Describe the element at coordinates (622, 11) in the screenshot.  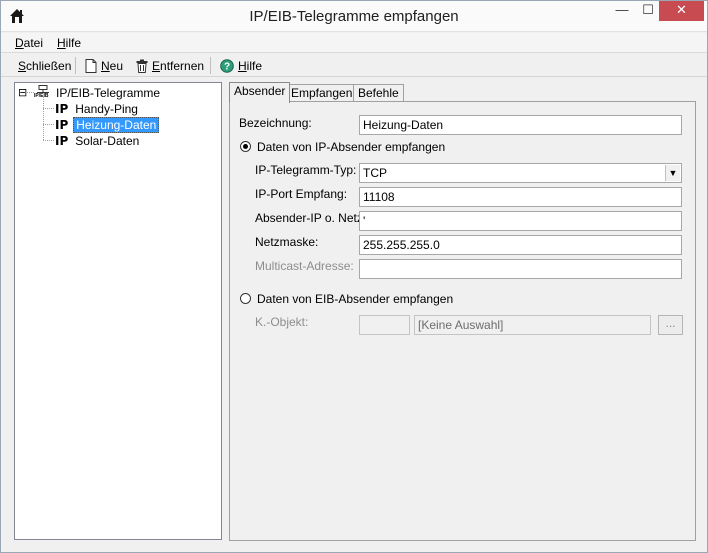
I see `minimize-button: —` at that location.